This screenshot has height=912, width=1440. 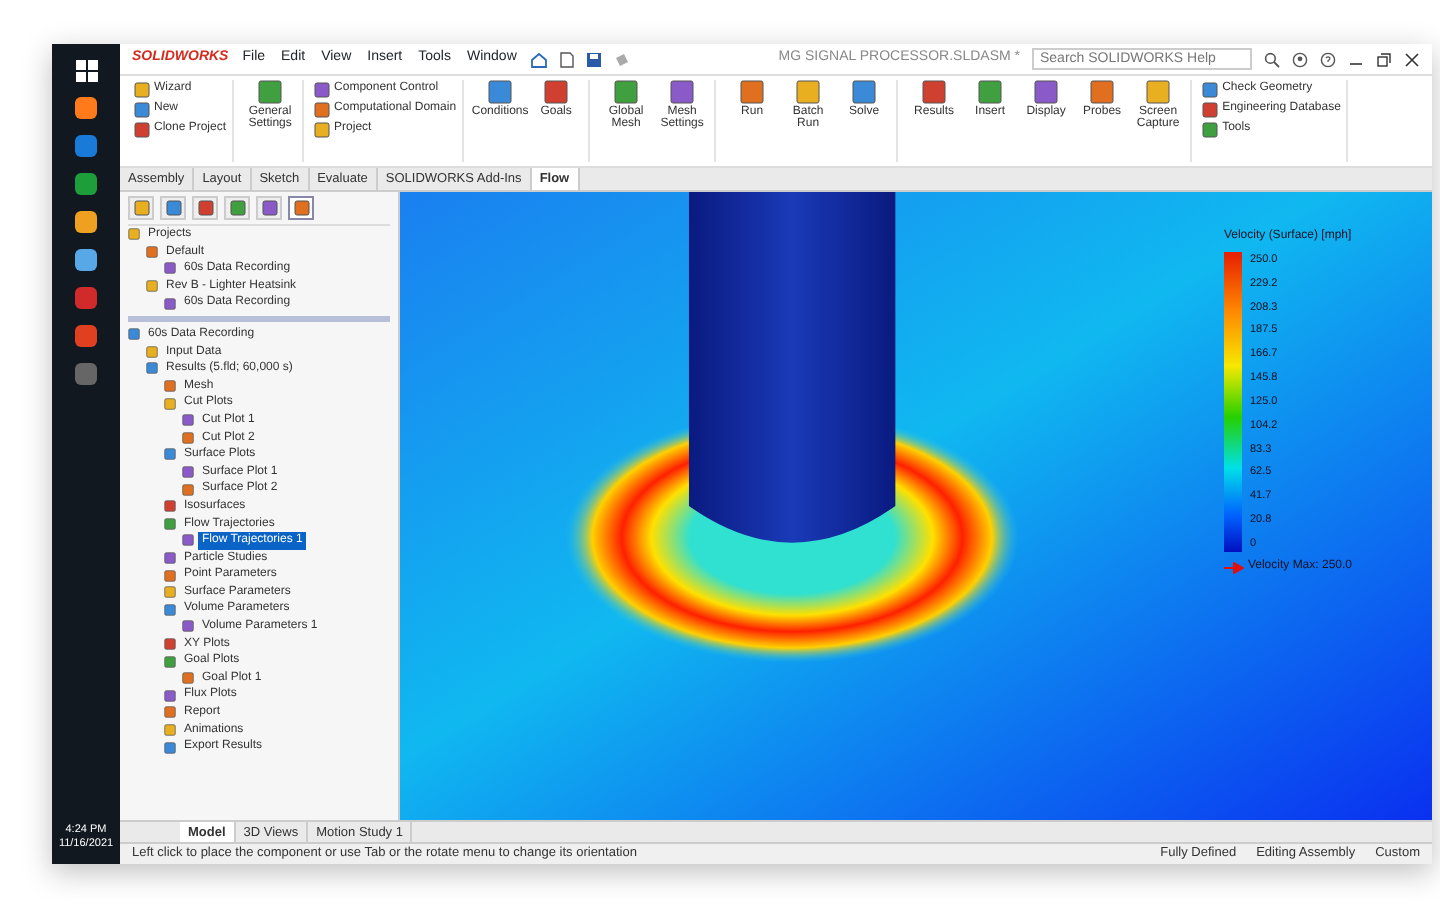 I want to click on restore-icon, so click(x=1384, y=59).